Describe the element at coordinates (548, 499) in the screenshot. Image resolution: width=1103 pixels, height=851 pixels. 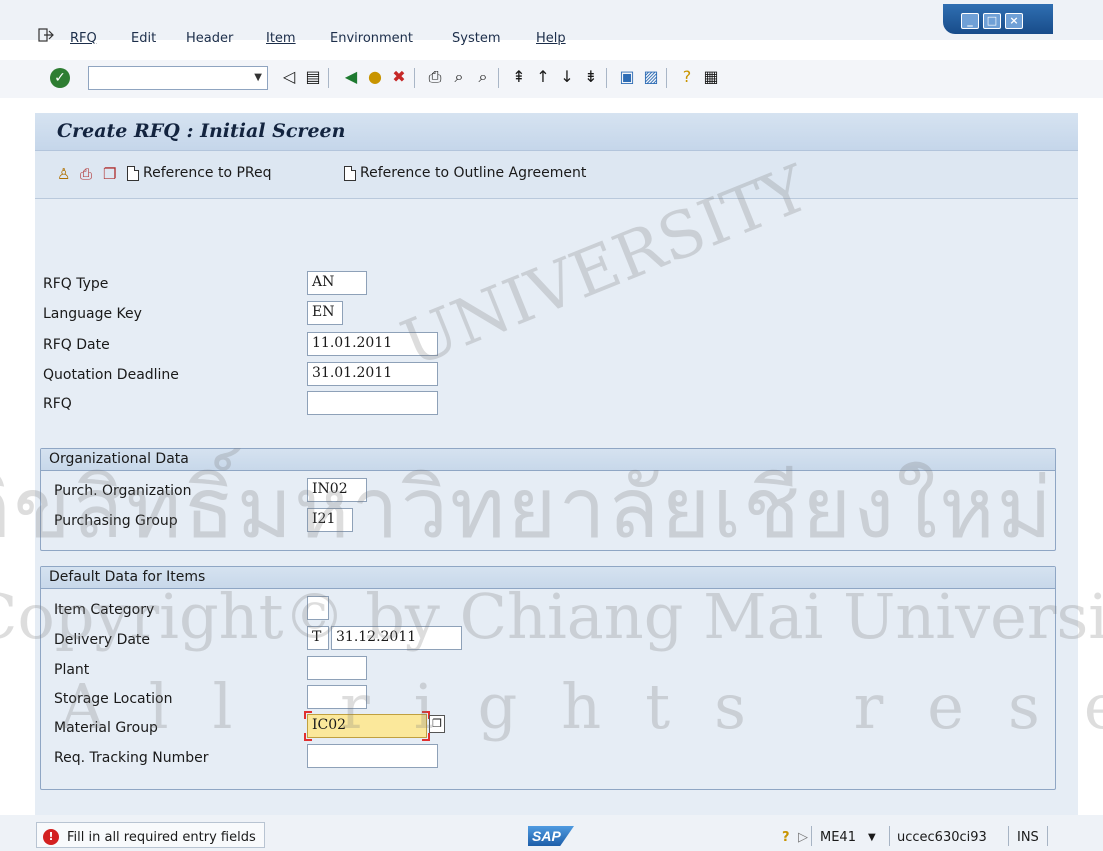
I see `organizational-data-group: Organizational Data` at that location.